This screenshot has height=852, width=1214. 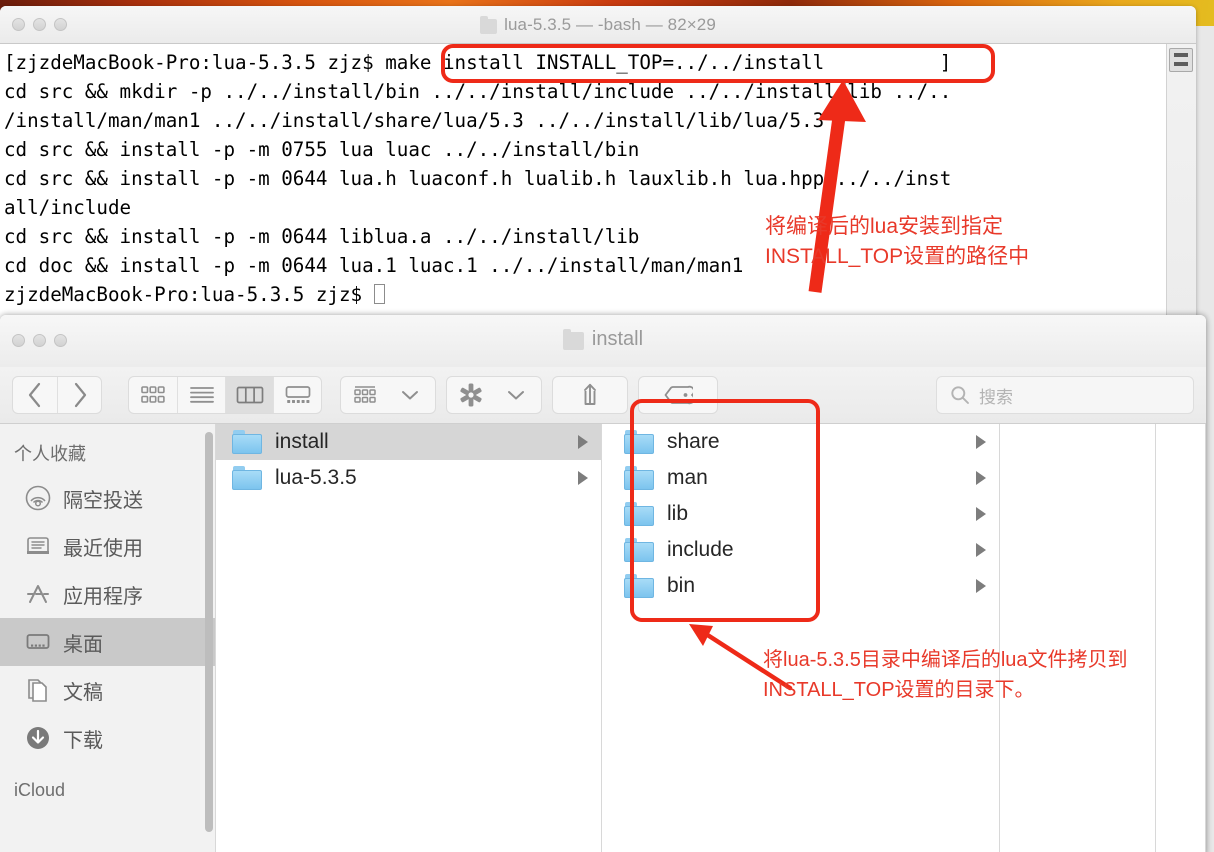 I want to click on tag-icon-wrap, so click(x=678, y=395).